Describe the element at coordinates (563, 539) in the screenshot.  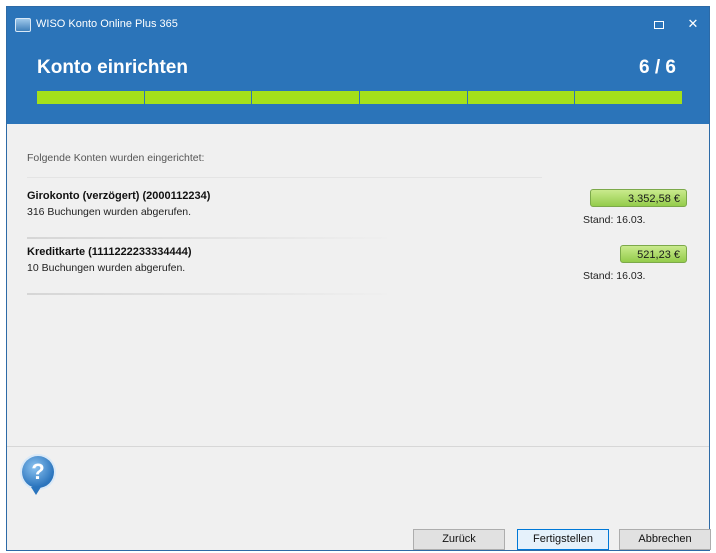
I see `finish-button: Fertigstellen` at that location.